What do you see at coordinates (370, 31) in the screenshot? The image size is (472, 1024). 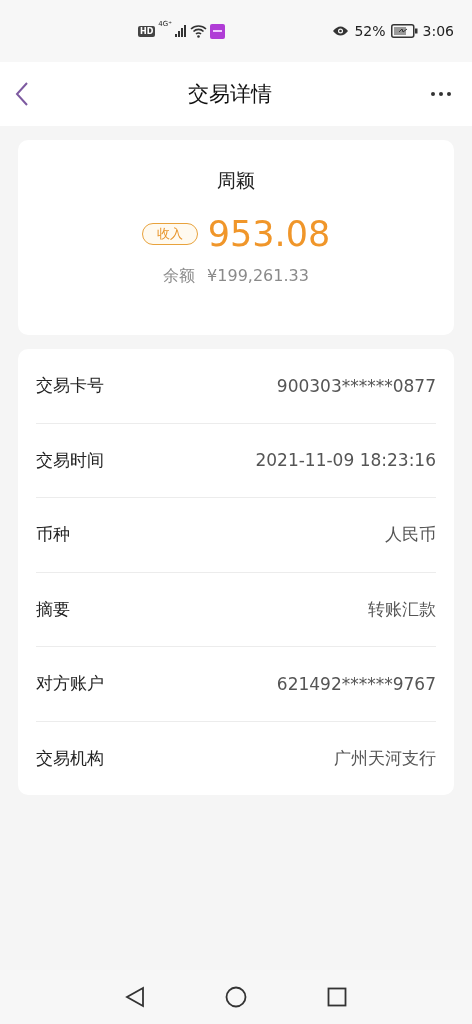 I see `battery-percent: 52%` at bounding box center [370, 31].